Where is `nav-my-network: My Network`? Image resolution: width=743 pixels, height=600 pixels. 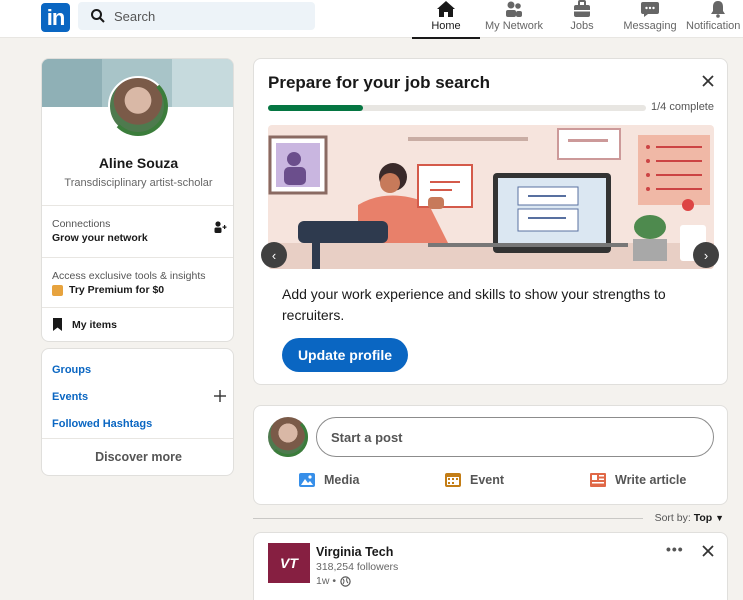
nav-my-network: My Network is located at coordinates (514, 19).